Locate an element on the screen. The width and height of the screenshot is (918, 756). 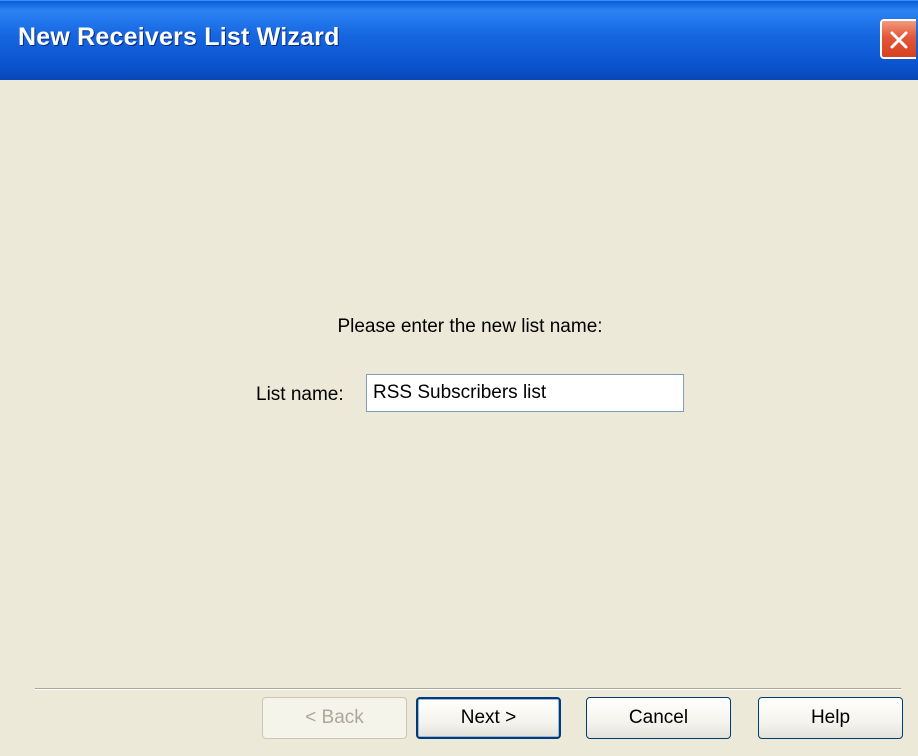
list-name-label: List name: is located at coordinates (300, 394).